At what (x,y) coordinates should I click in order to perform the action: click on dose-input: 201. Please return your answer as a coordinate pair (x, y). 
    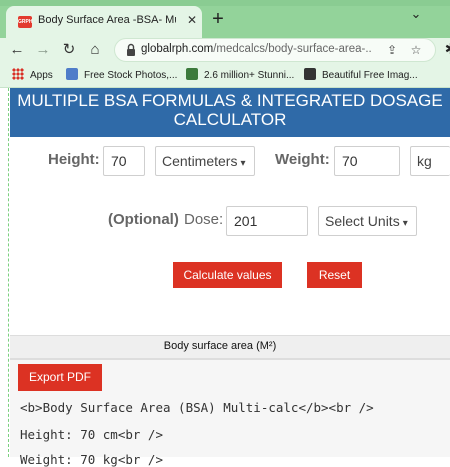
    Looking at the image, I should click on (267, 221).